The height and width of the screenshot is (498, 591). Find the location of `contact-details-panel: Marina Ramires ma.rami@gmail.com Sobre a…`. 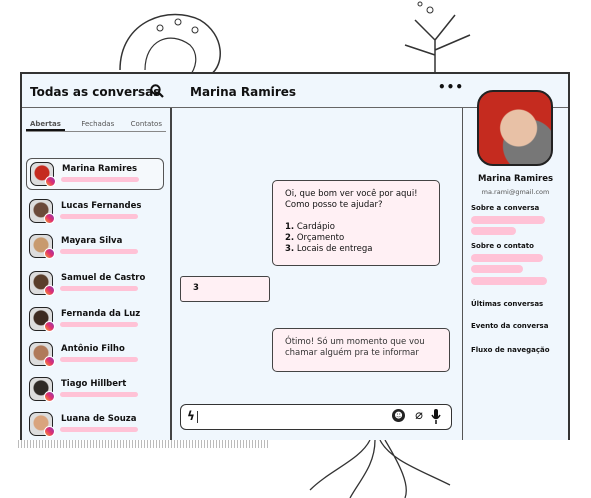

contact-details-panel: Marina Ramires ma.rami@gmail.com Sobre a… is located at coordinates (515, 265).